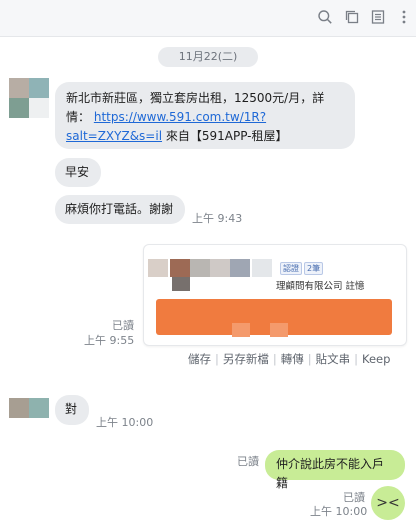 The image size is (416, 529). Describe the element at coordinates (291, 268) in the screenshot. I see `card-tag: 認證` at that location.